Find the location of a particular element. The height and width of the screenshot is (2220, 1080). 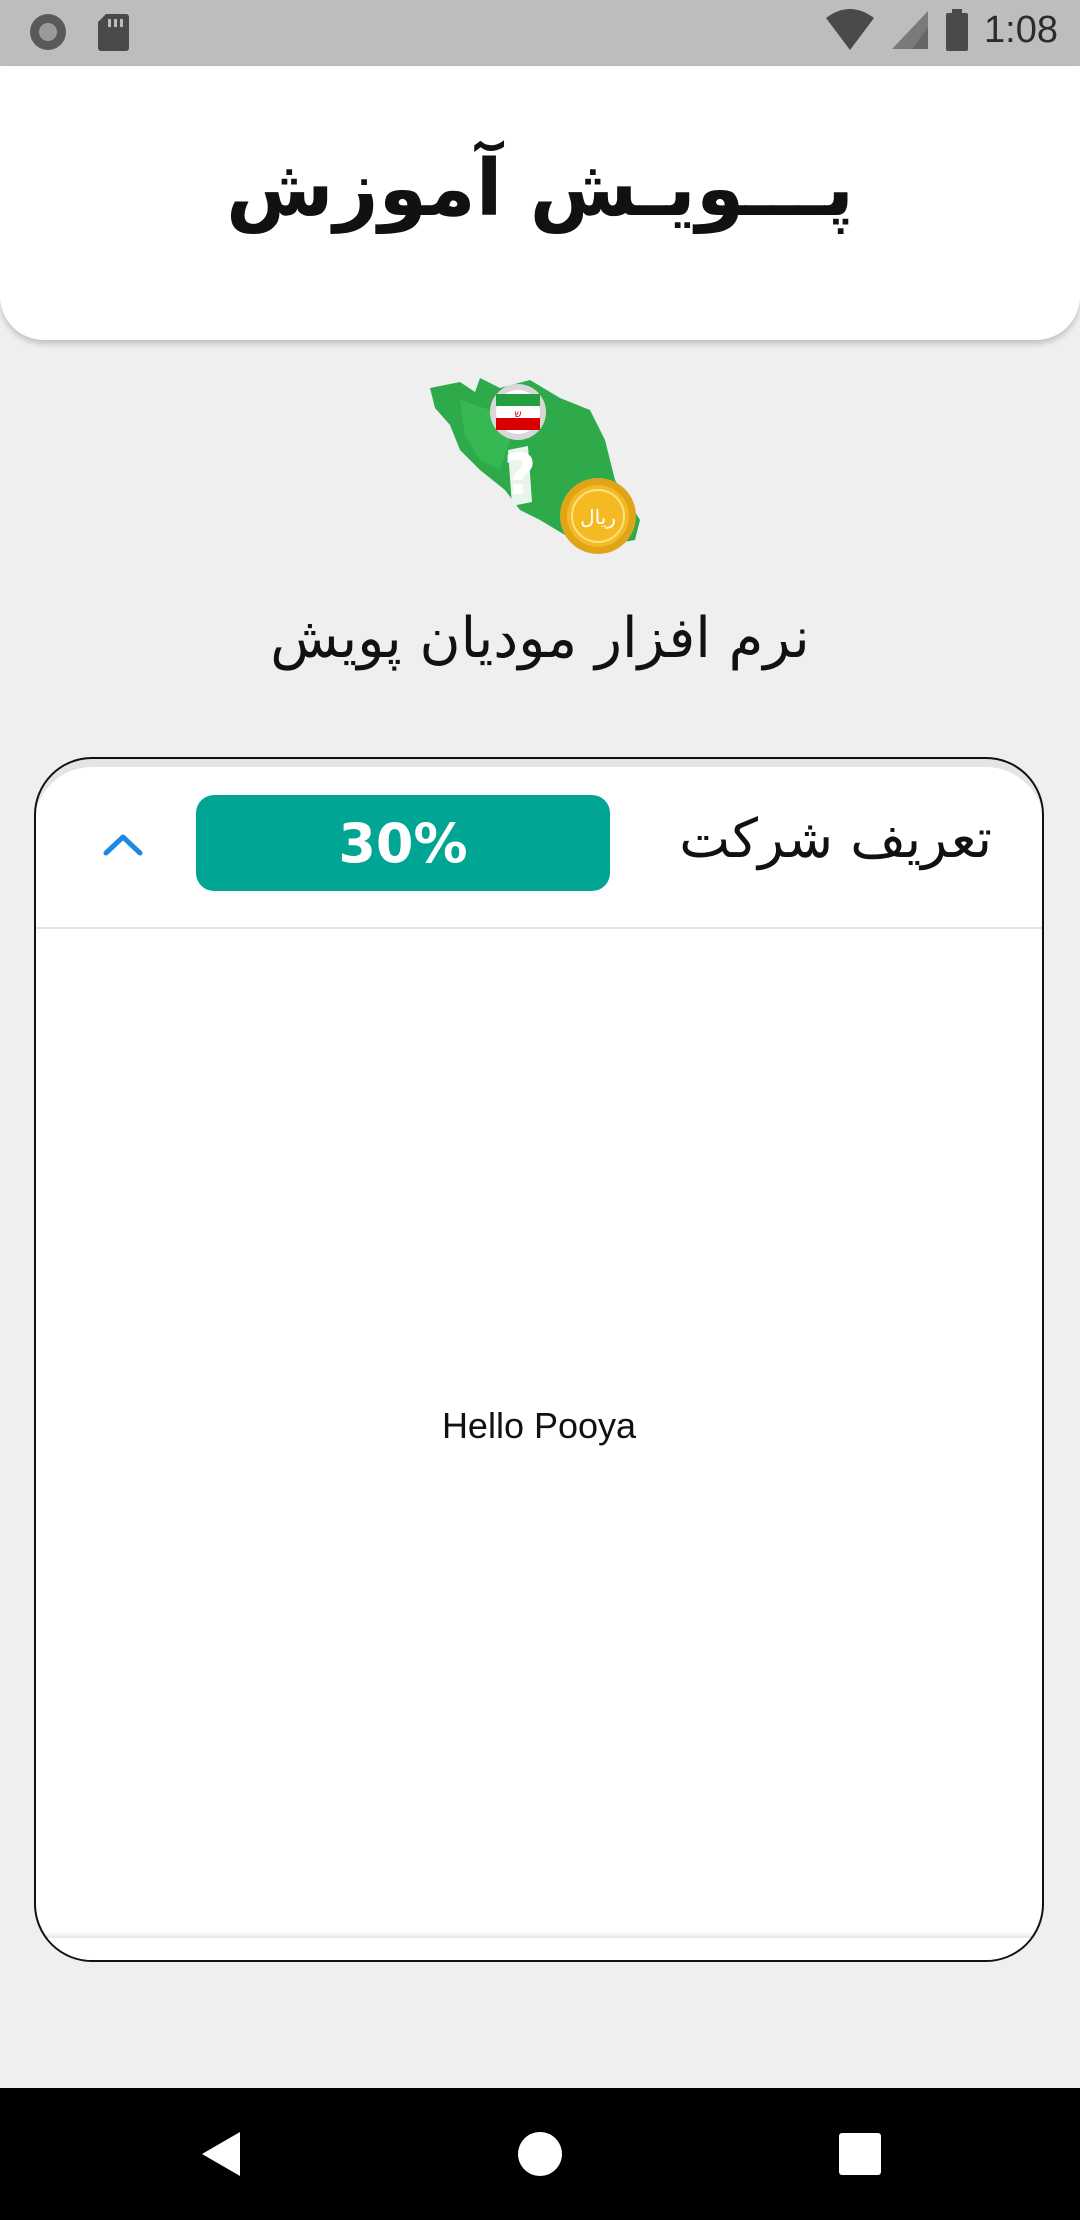

coin-text: ریال is located at coordinates (598, 517).